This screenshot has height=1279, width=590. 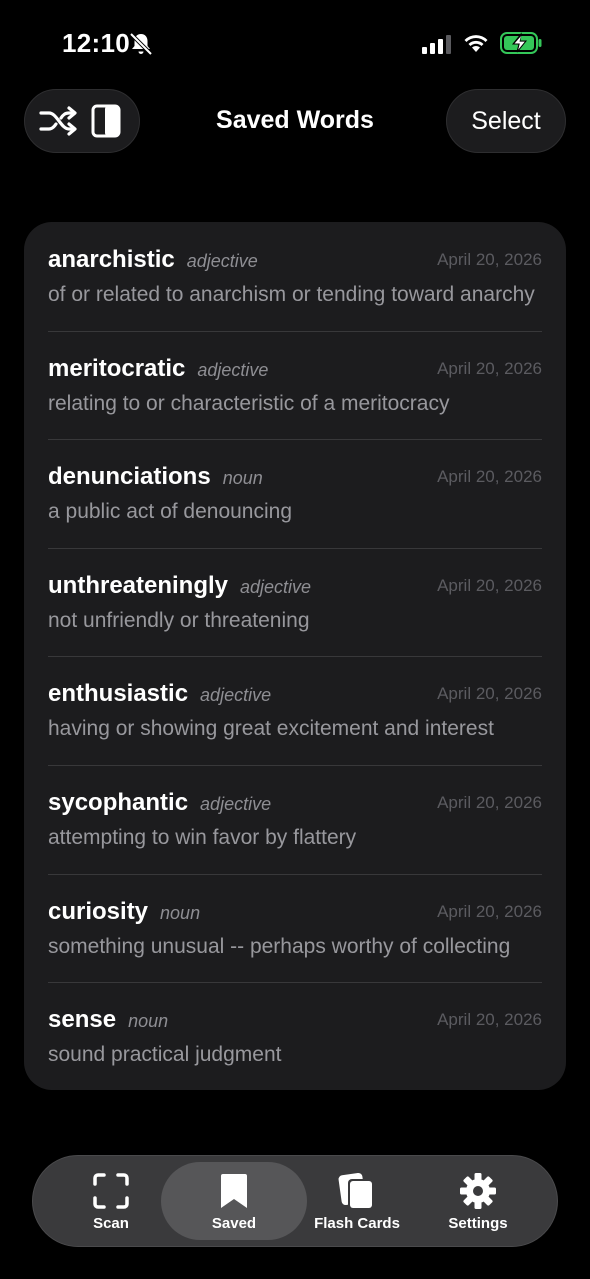 I want to click on word-heading: meritocratic adjective, so click(x=158, y=369).